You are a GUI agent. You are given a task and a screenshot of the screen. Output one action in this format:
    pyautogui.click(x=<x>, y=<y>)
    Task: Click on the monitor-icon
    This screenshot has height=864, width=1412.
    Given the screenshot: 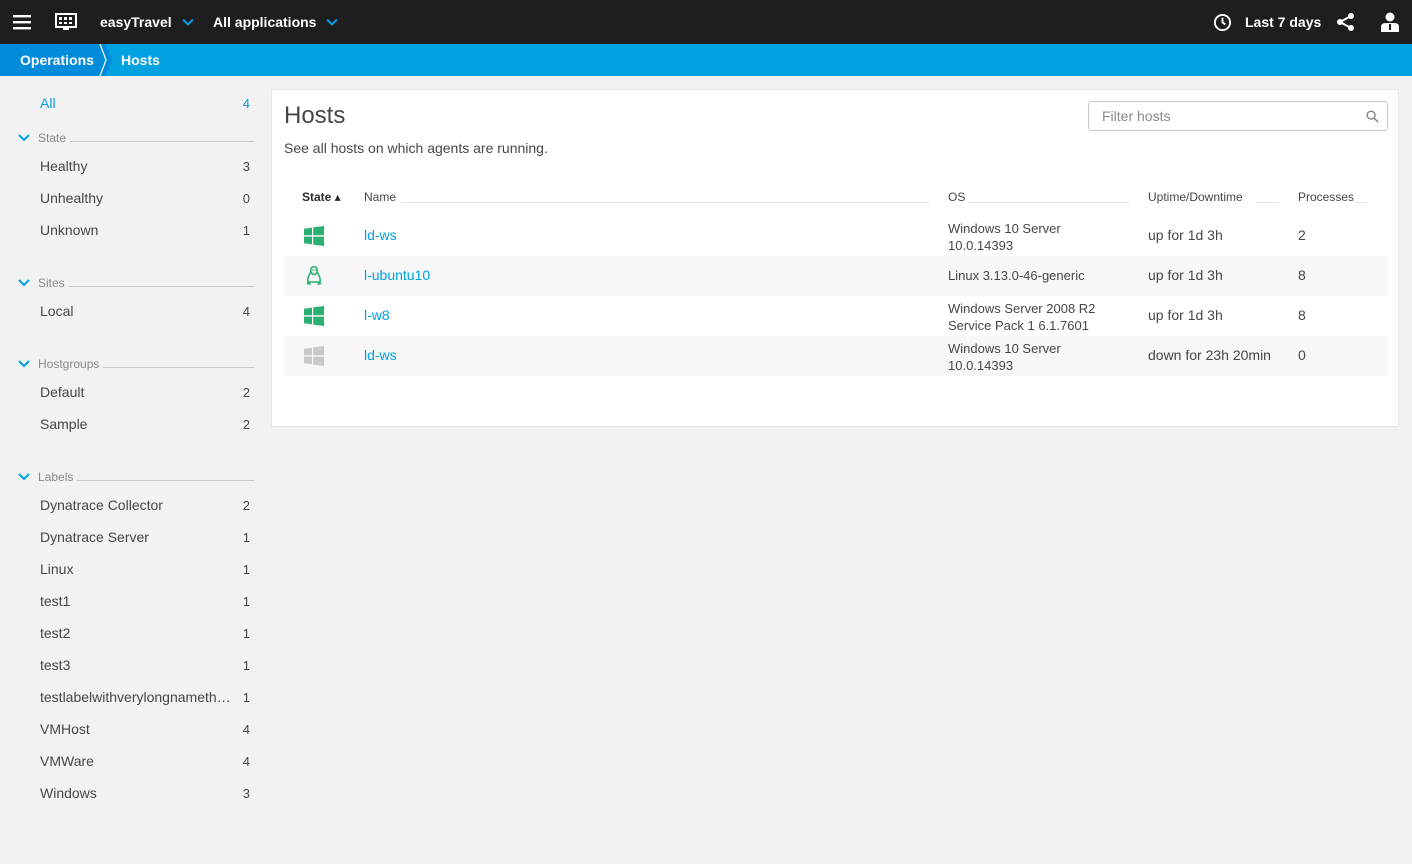 What is the action you would take?
    pyautogui.click(x=66, y=21)
    